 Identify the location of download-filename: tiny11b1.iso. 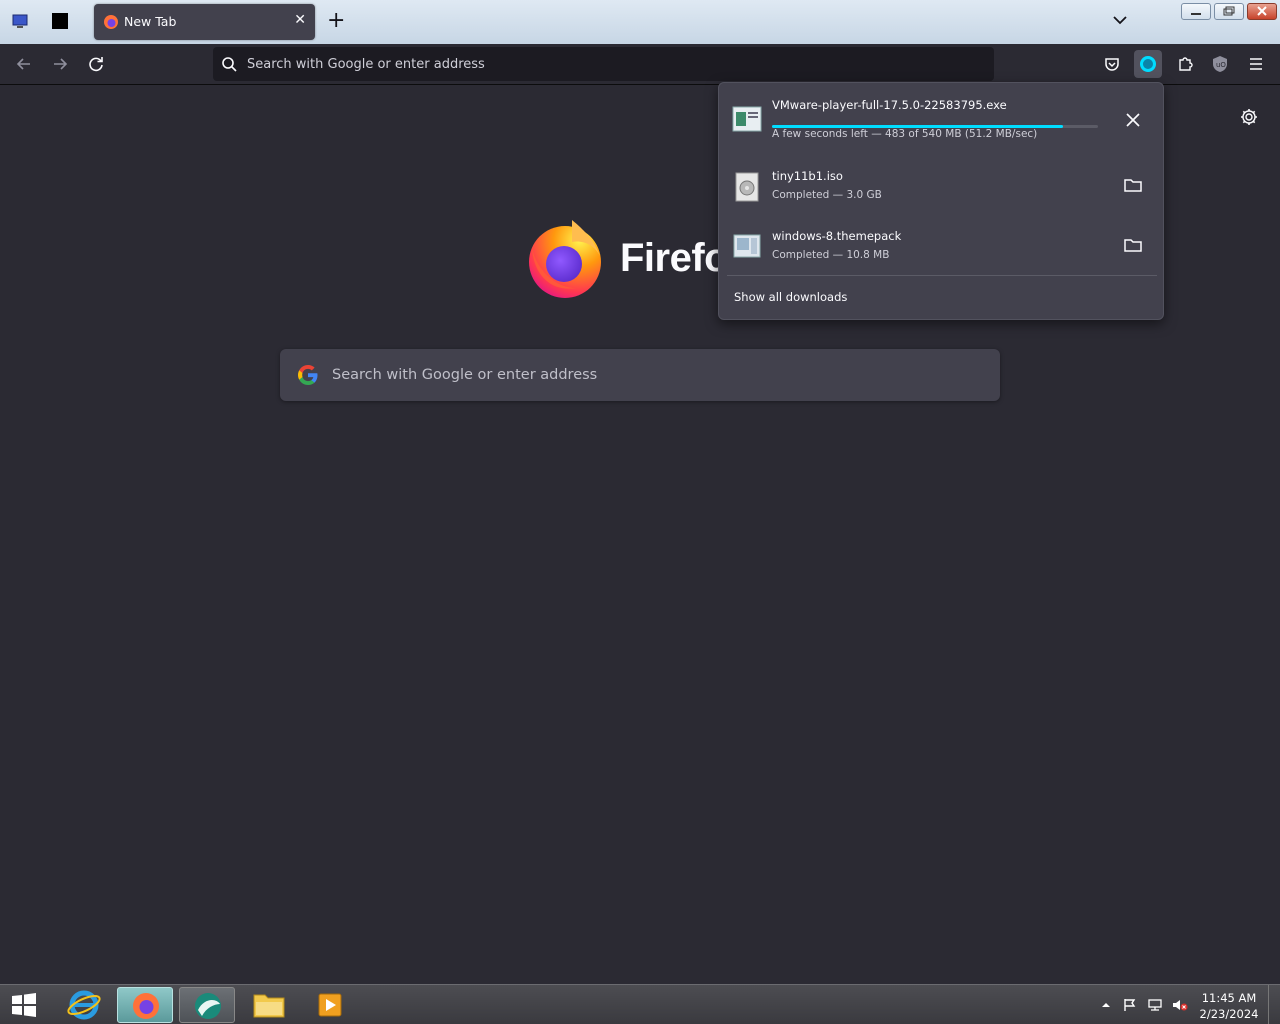
(807, 176).